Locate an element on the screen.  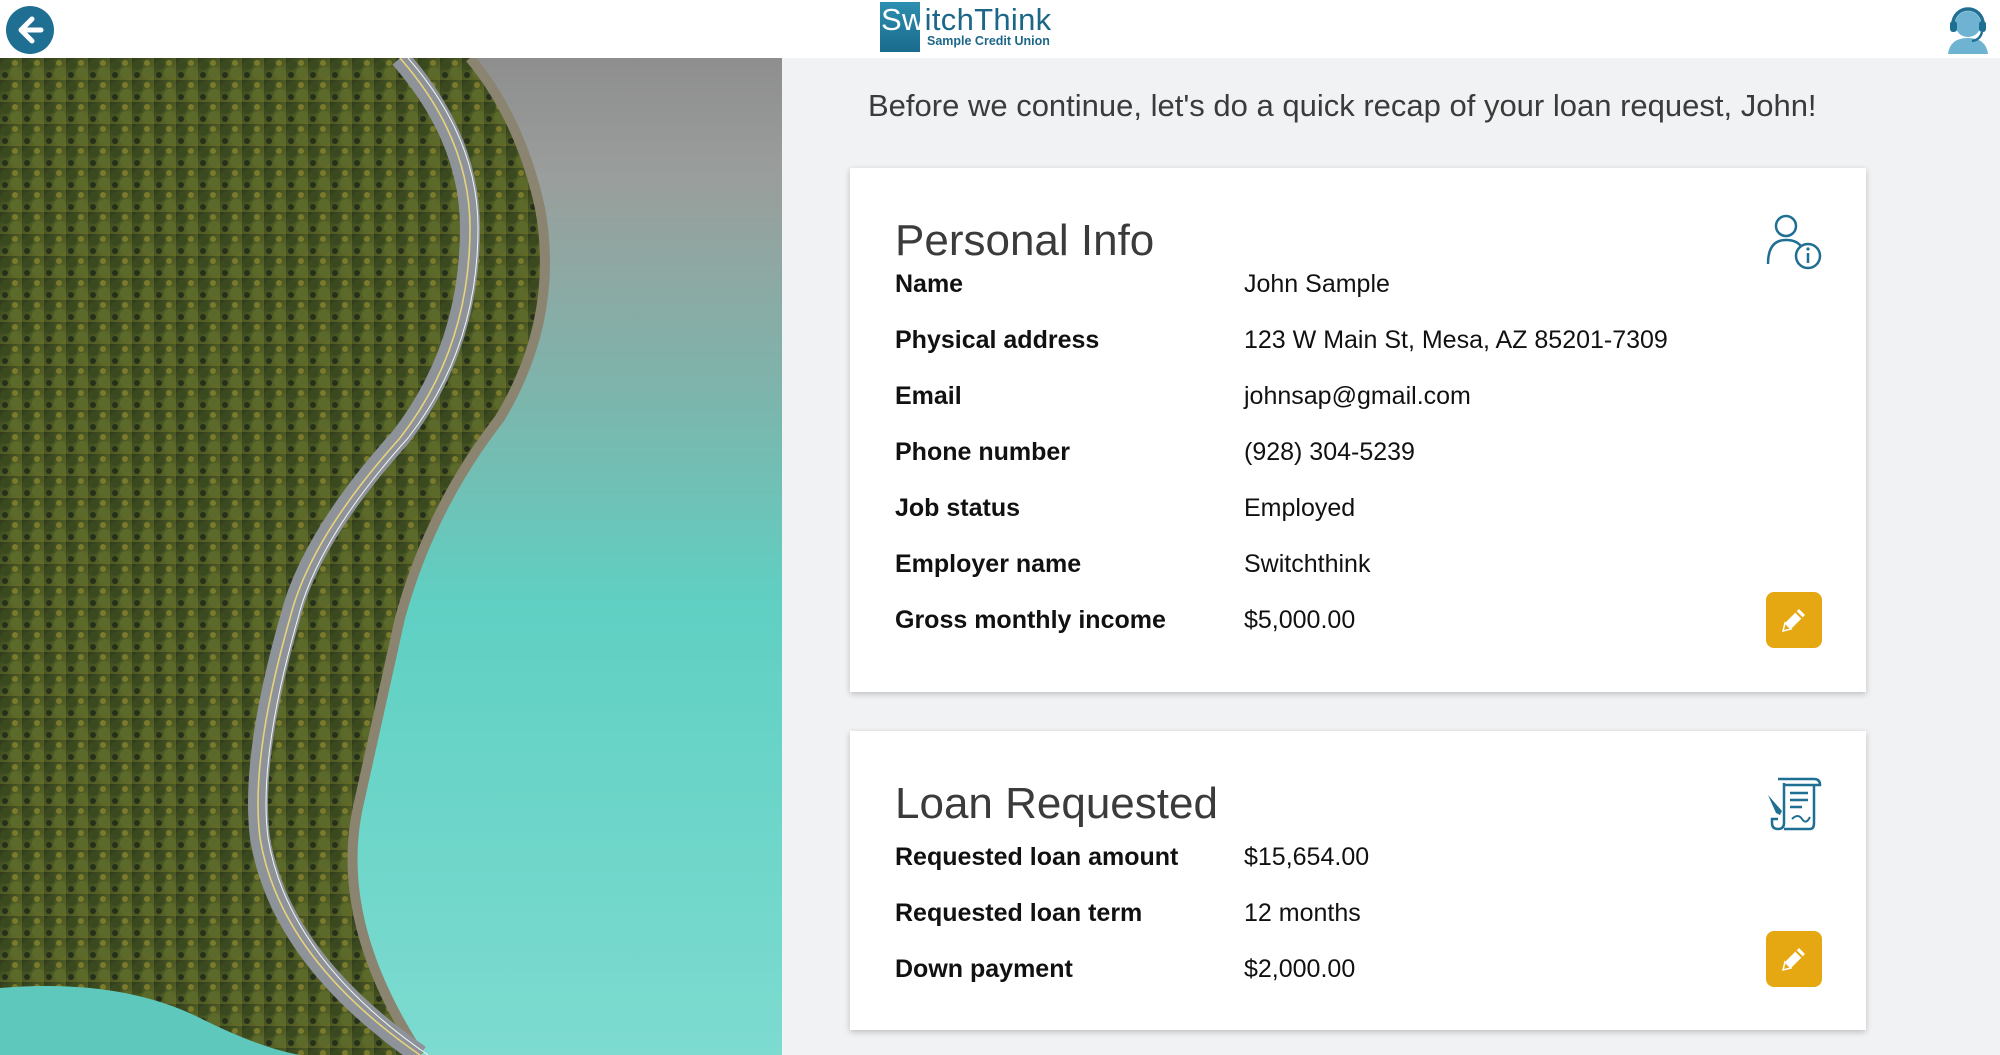
edit-loan-requested-button is located at coordinates (1794, 959).